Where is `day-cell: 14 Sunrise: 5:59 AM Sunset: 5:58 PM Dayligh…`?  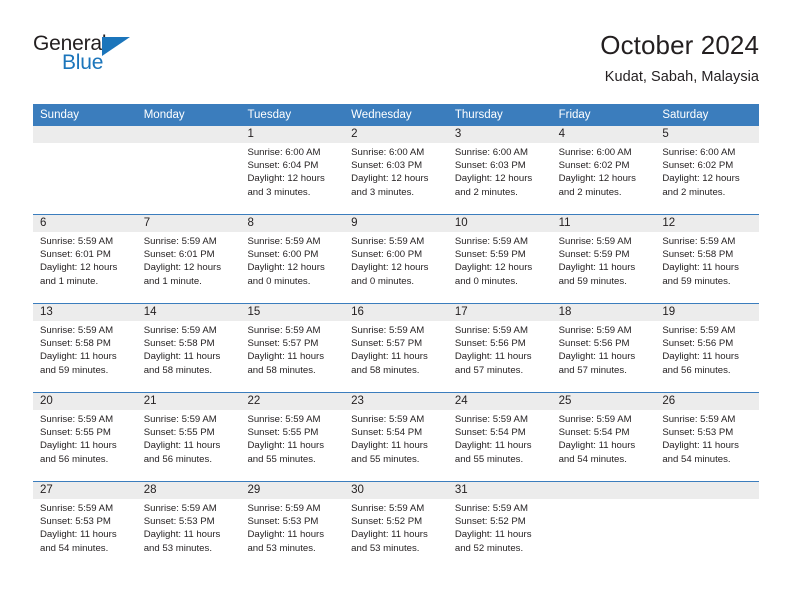
day-cell: 14 Sunrise: 5:59 AM Sunset: 5:58 PM Dayligh… is located at coordinates (188, 348).